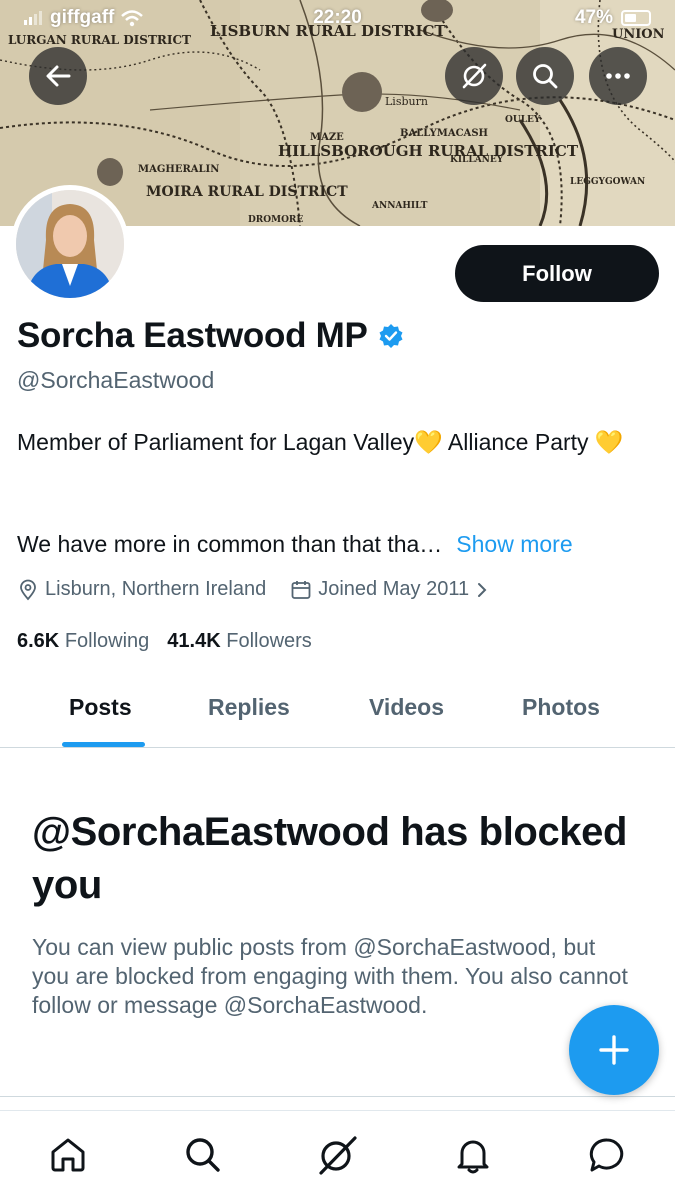 This screenshot has width=675, height=1200. Describe the element at coordinates (249, 707) in the screenshot. I see `tab-replies: Replies` at that location.